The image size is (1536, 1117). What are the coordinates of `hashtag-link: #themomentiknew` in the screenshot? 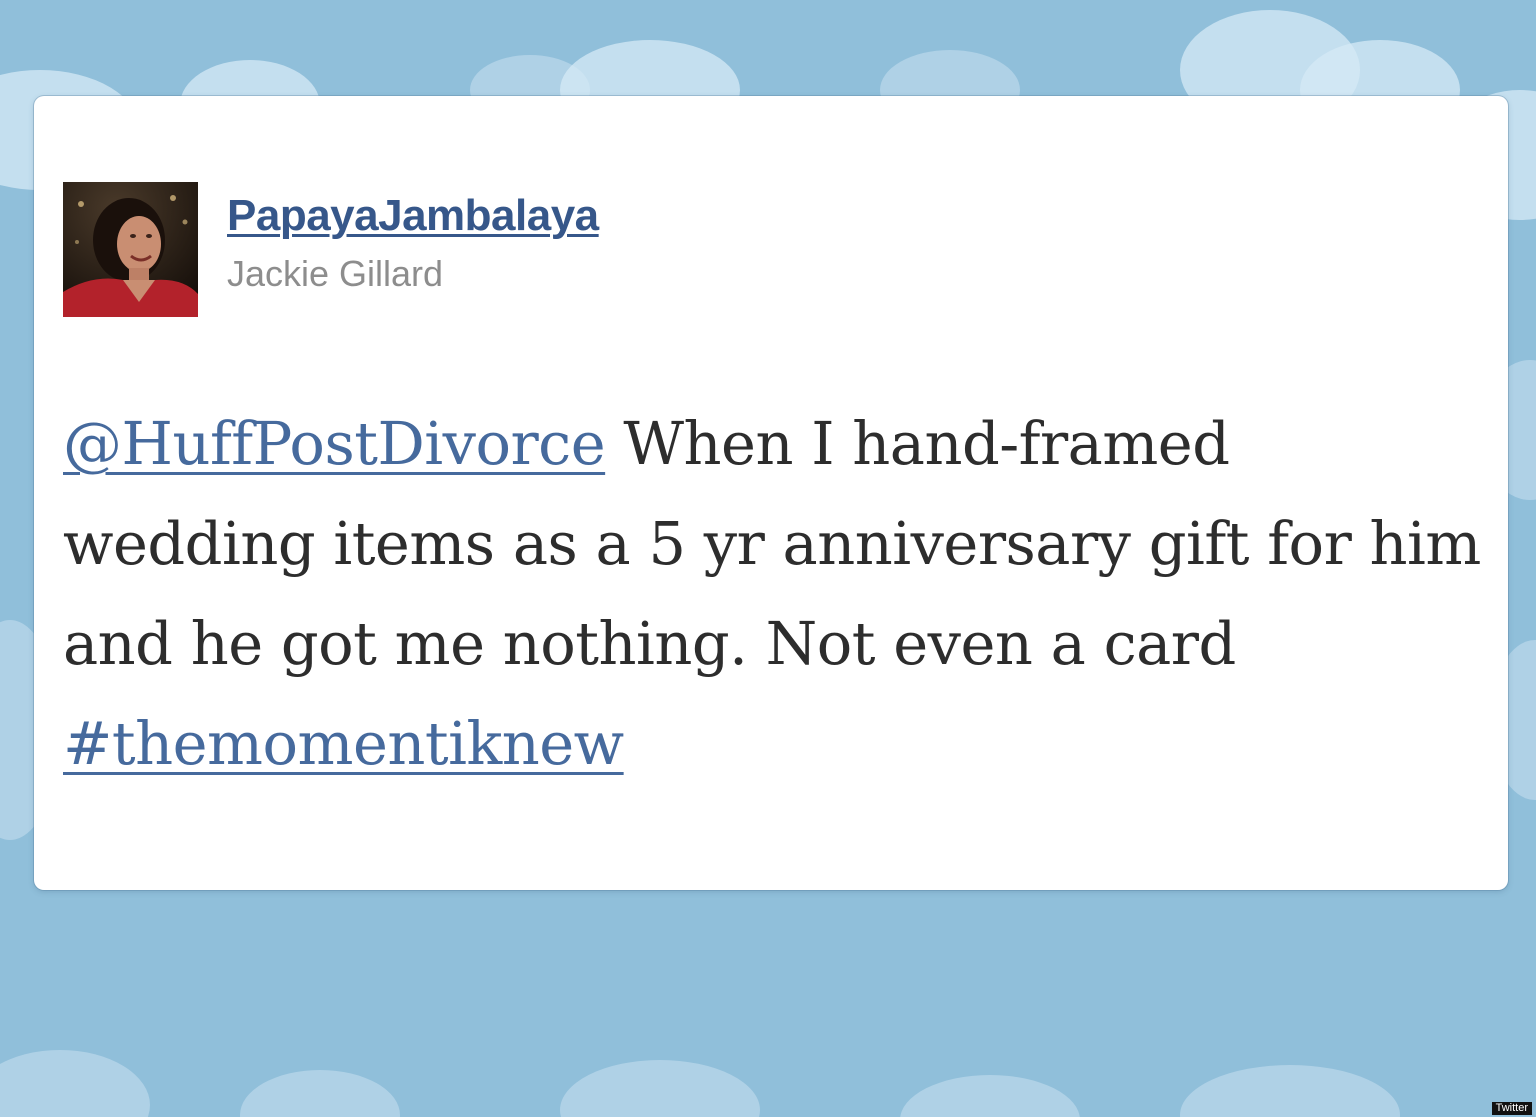 It's located at (343, 743).